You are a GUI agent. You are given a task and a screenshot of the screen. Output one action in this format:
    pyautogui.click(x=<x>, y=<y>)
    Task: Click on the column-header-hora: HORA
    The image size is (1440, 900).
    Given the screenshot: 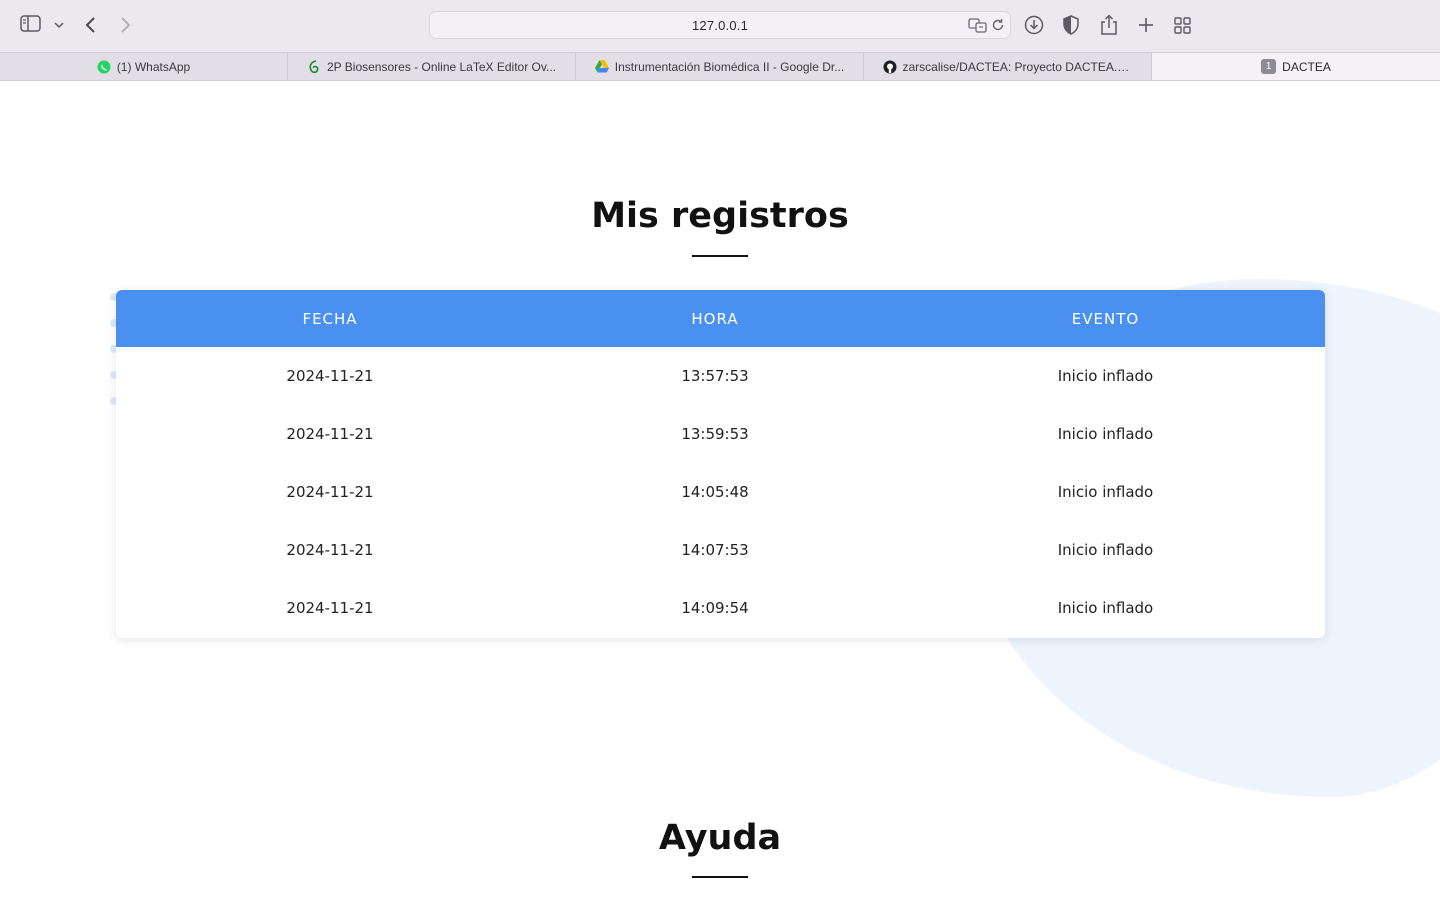 What is the action you would take?
    pyautogui.click(x=715, y=318)
    